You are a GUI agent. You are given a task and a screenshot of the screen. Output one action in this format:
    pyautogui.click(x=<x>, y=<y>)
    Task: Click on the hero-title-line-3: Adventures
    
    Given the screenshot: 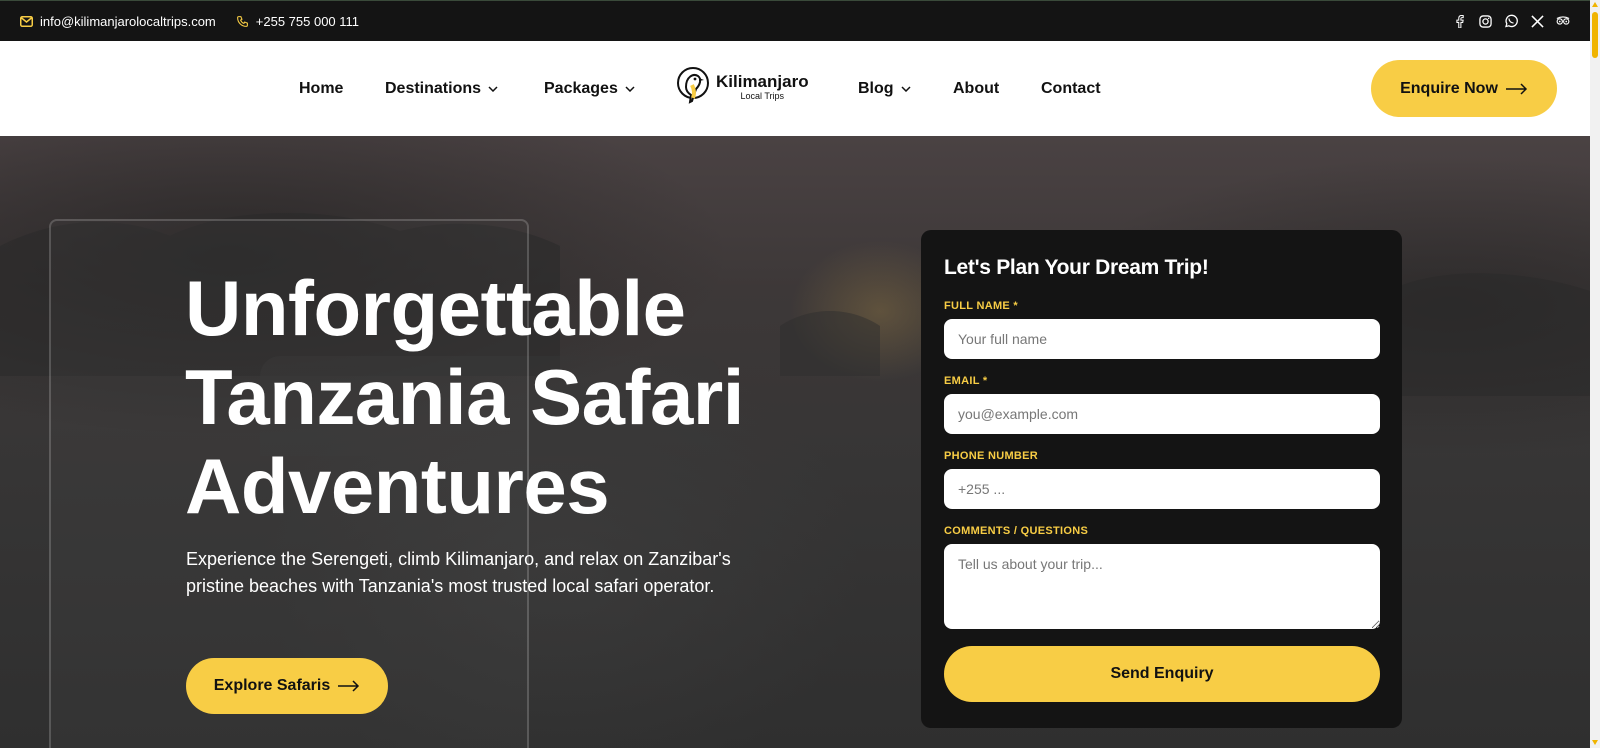 What is the action you would take?
    pyautogui.click(x=397, y=486)
    